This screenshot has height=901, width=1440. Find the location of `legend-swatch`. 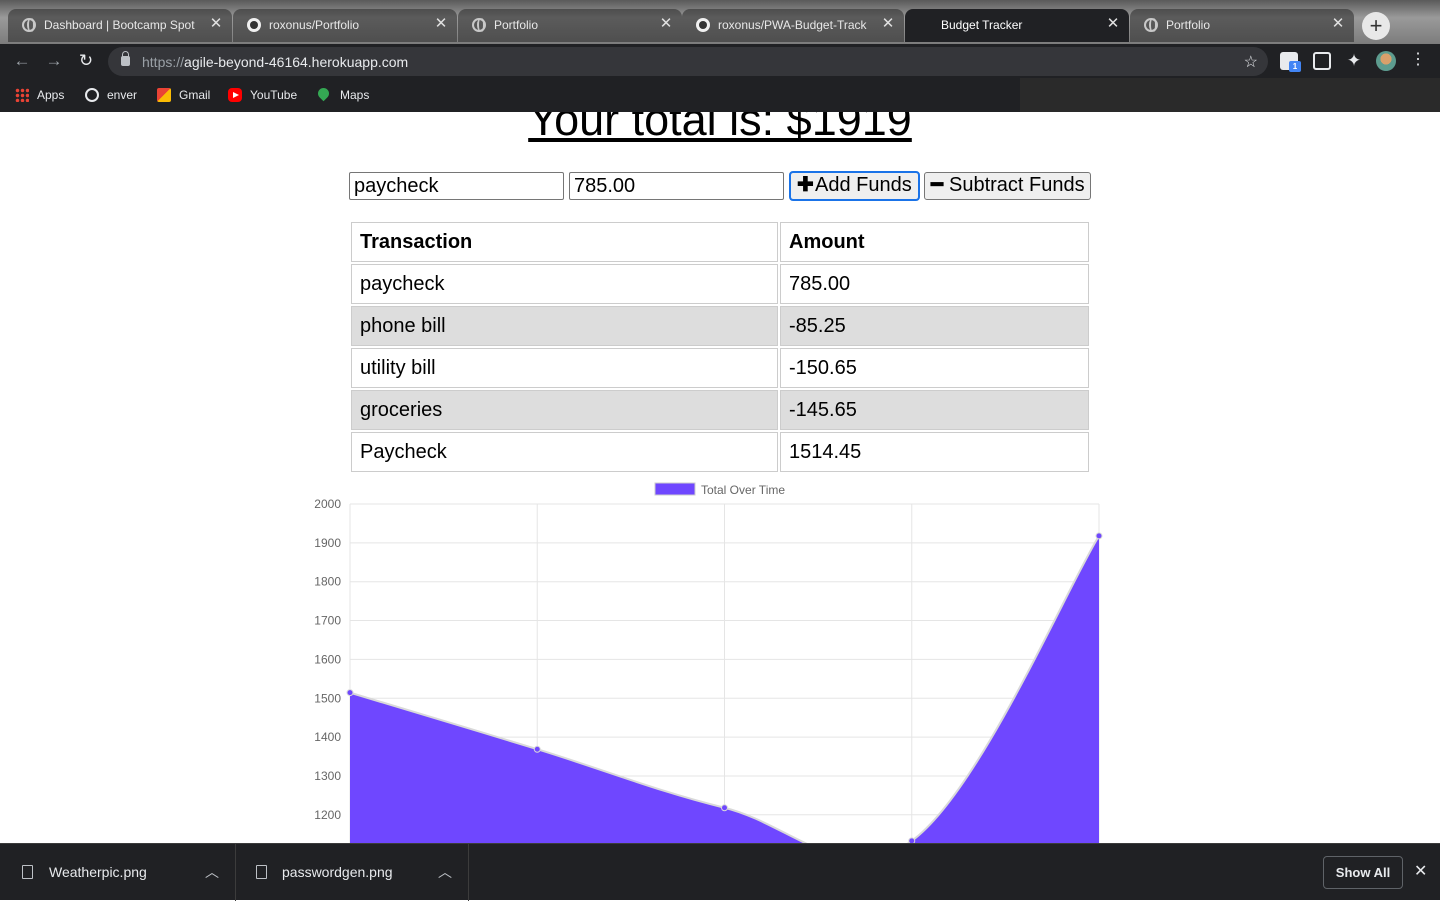

legend-swatch is located at coordinates (675, 489).